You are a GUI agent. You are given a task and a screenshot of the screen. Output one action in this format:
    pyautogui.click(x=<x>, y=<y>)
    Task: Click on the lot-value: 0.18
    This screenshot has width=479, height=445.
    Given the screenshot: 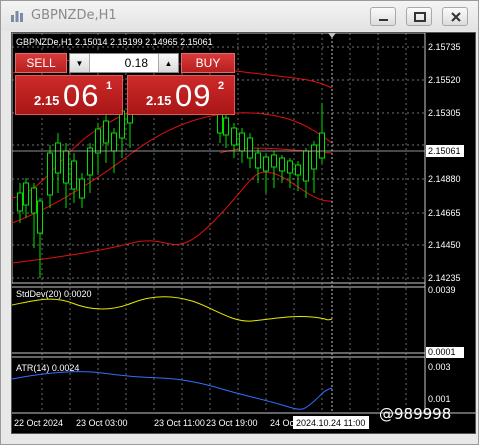 What is the action you would take?
    pyautogui.click(x=136, y=63)
    